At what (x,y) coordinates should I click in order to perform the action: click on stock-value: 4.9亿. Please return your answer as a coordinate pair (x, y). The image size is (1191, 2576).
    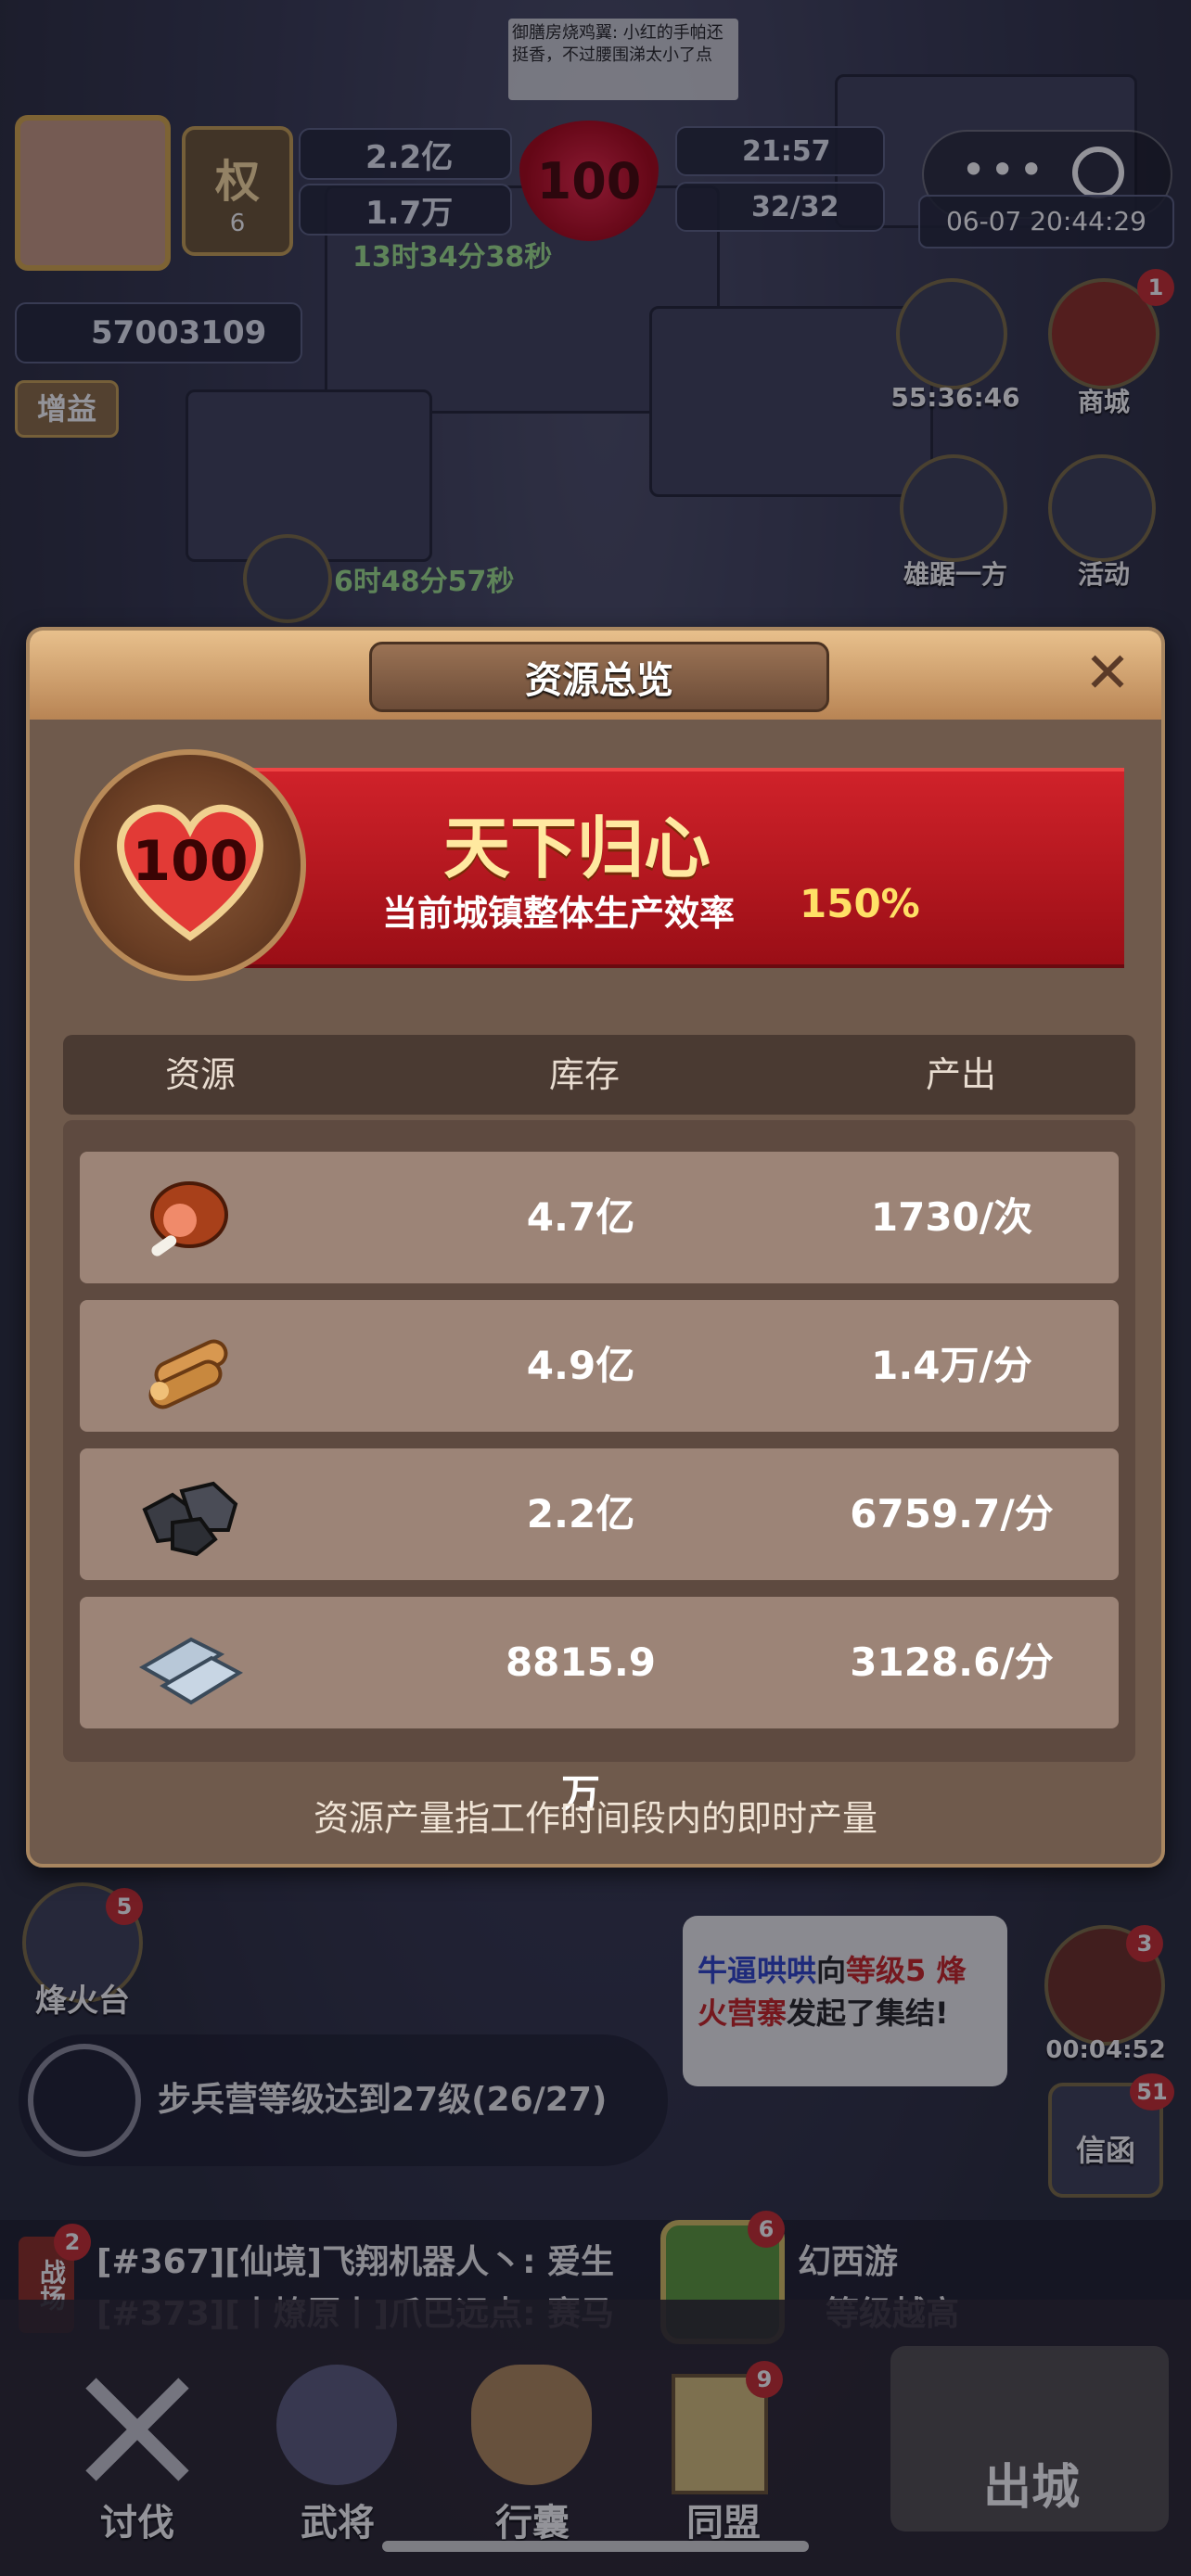
    Looking at the image, I should click on (580, 1365).